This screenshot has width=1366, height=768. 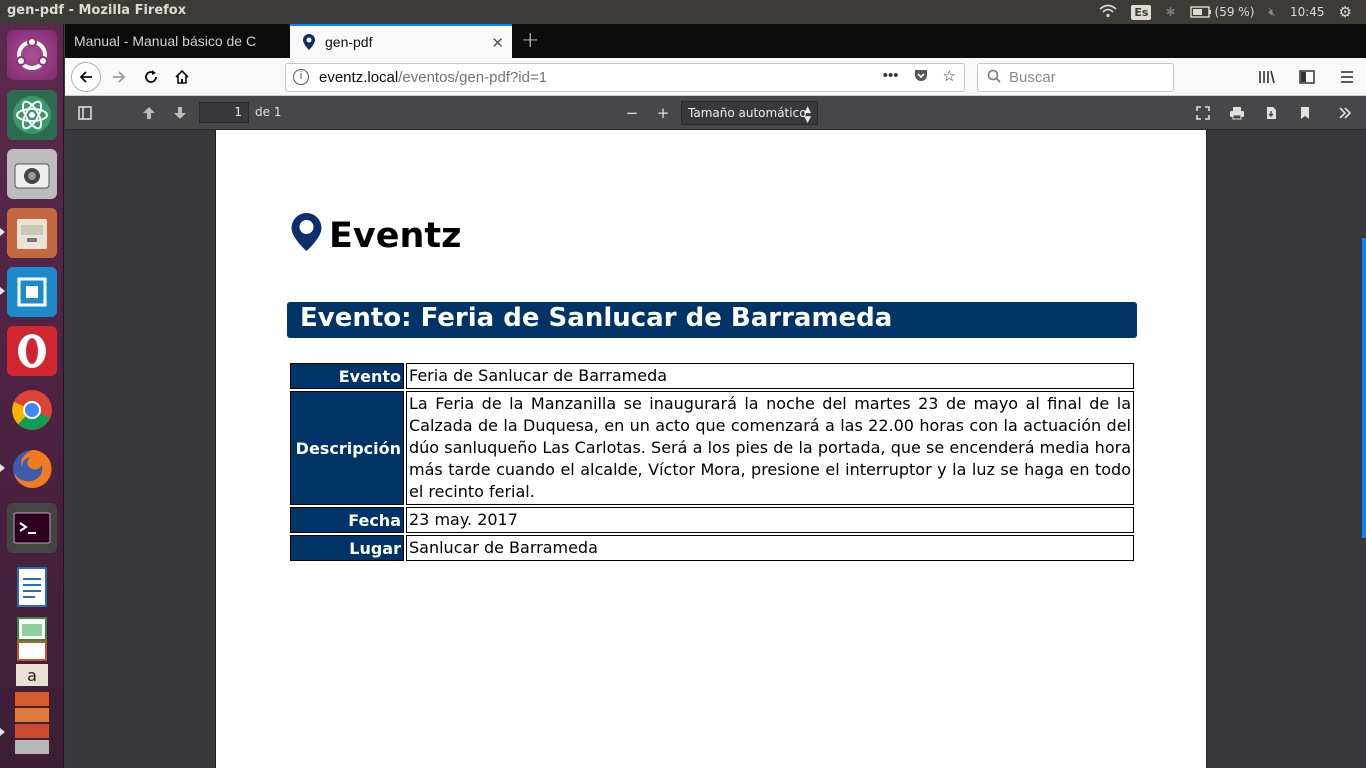 I want to click on presentation-mode-button, so click(x=1203, y=113).